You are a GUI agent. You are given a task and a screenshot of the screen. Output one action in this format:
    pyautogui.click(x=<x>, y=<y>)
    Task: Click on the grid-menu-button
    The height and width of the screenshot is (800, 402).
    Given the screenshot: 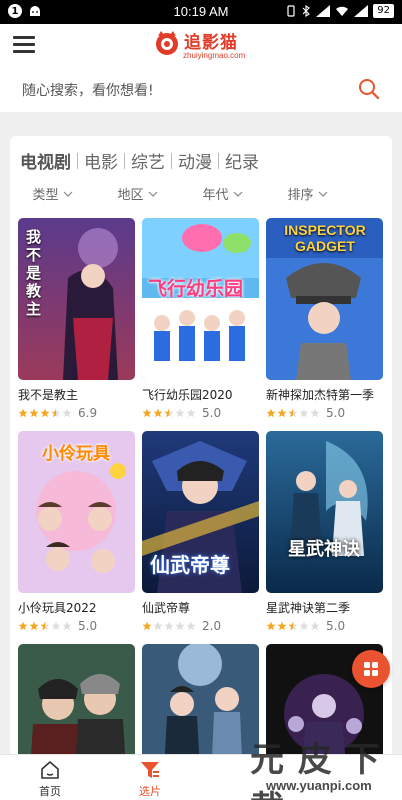 What is the action you would take?
    pyautogui.click(x=371, y=669)
    